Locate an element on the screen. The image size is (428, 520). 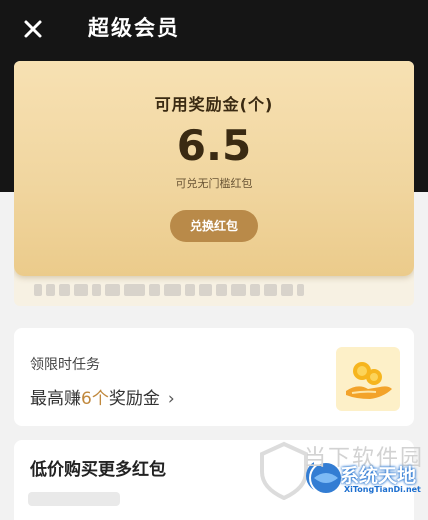
page-title: 超级会员 is located at coordinates (134, 28).